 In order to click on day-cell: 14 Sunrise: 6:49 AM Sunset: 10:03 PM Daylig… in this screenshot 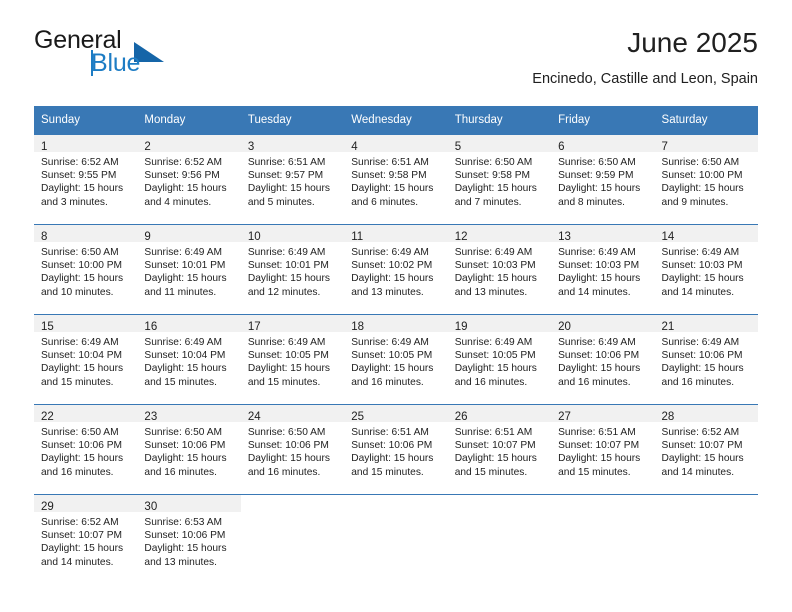, I will do `click(706, 269)`.